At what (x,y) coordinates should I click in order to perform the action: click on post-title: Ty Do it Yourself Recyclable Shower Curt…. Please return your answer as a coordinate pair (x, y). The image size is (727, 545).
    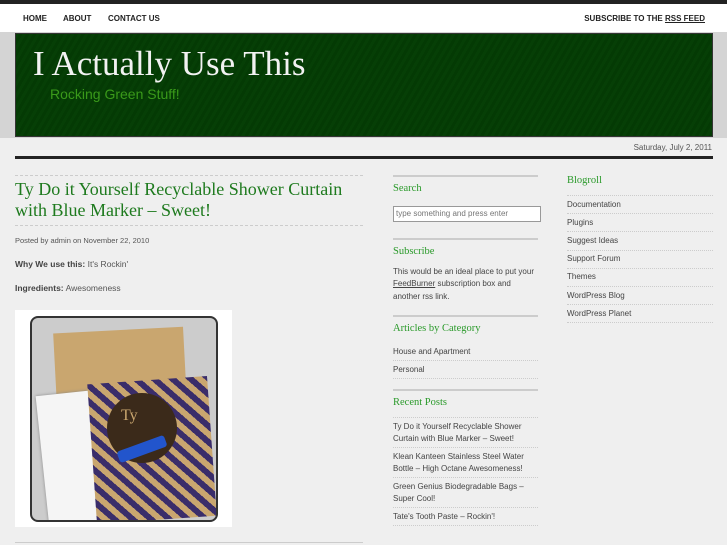
    Looking at the image, I should click on (189, 200).